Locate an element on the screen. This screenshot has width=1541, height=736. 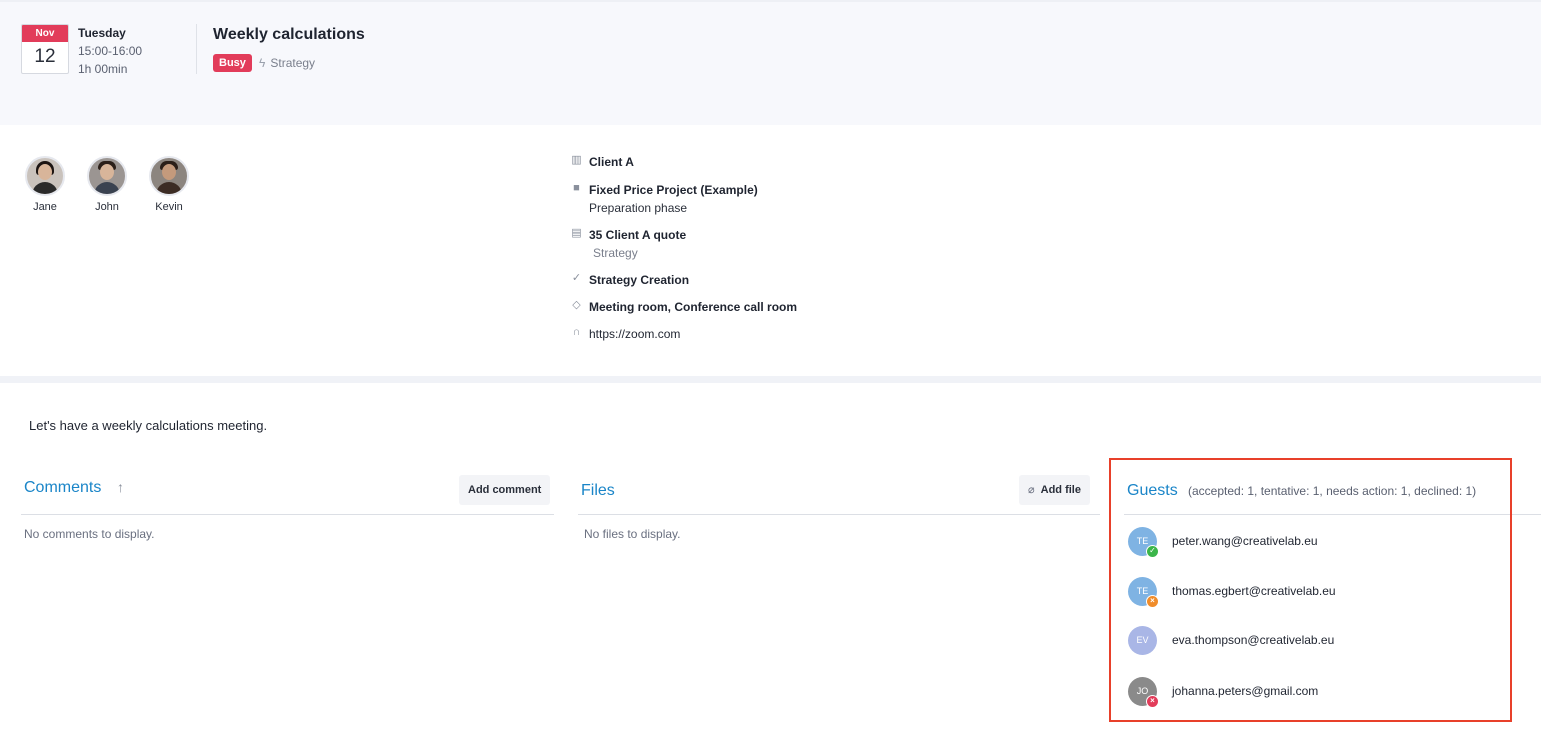
detail-task: ✓ Strategy Creation is located at coordinates (629, 280).